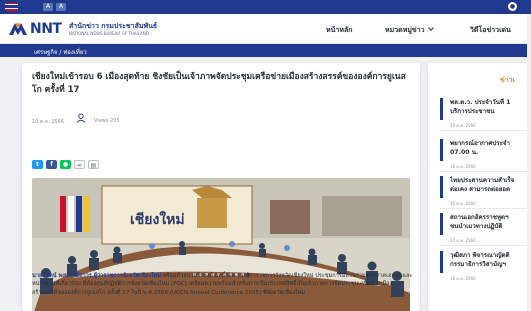  I want to click on copy-link-icon: ∞, so click(79, 164).